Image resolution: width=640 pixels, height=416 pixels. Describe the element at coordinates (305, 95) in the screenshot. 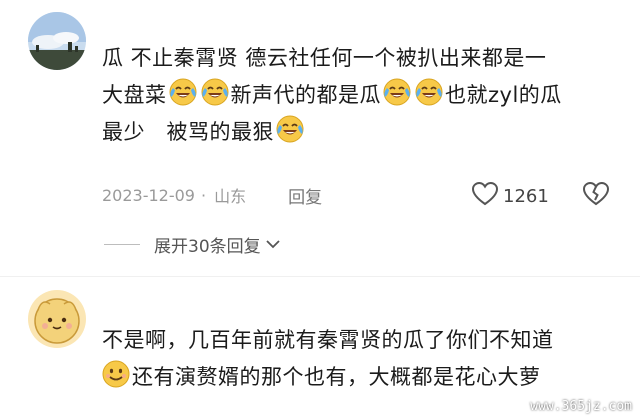

I see `comment-text-segment: 新声代的都是瓜` at that location.